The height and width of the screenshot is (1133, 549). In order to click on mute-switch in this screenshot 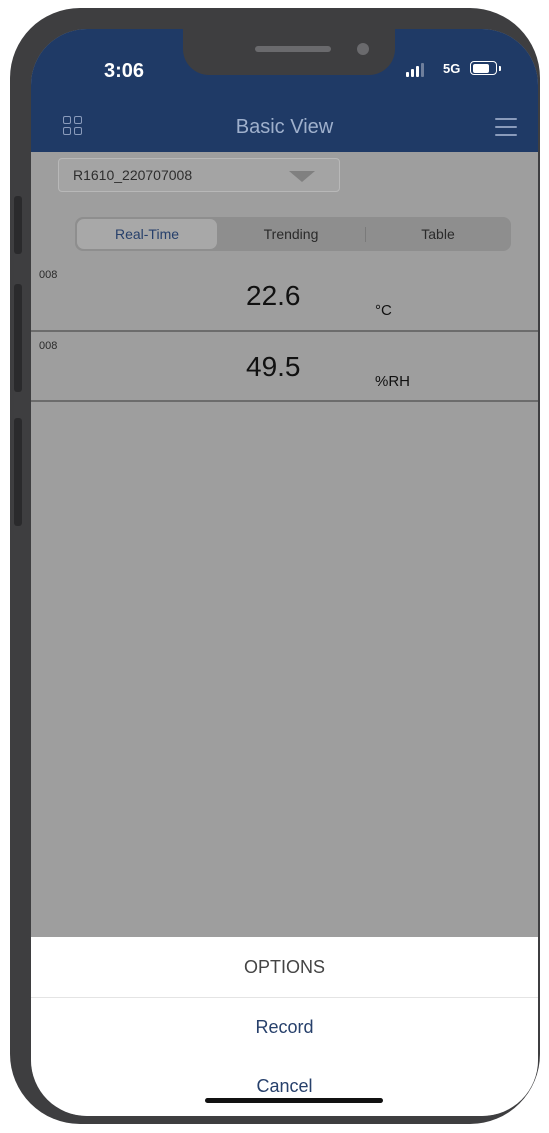, I will do `click(18, 225)`.